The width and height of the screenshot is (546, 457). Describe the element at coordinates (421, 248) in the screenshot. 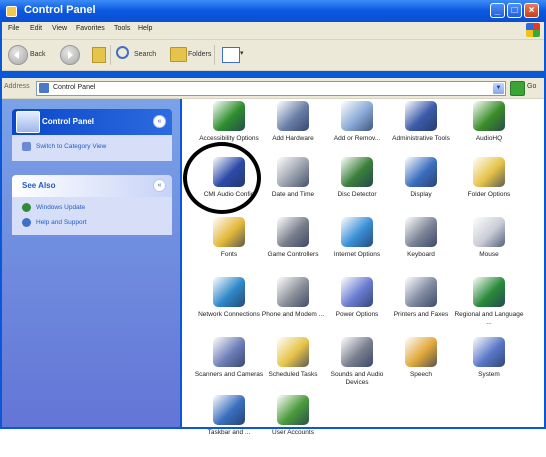

I see `control-panel-item: Keyboard` at that location.